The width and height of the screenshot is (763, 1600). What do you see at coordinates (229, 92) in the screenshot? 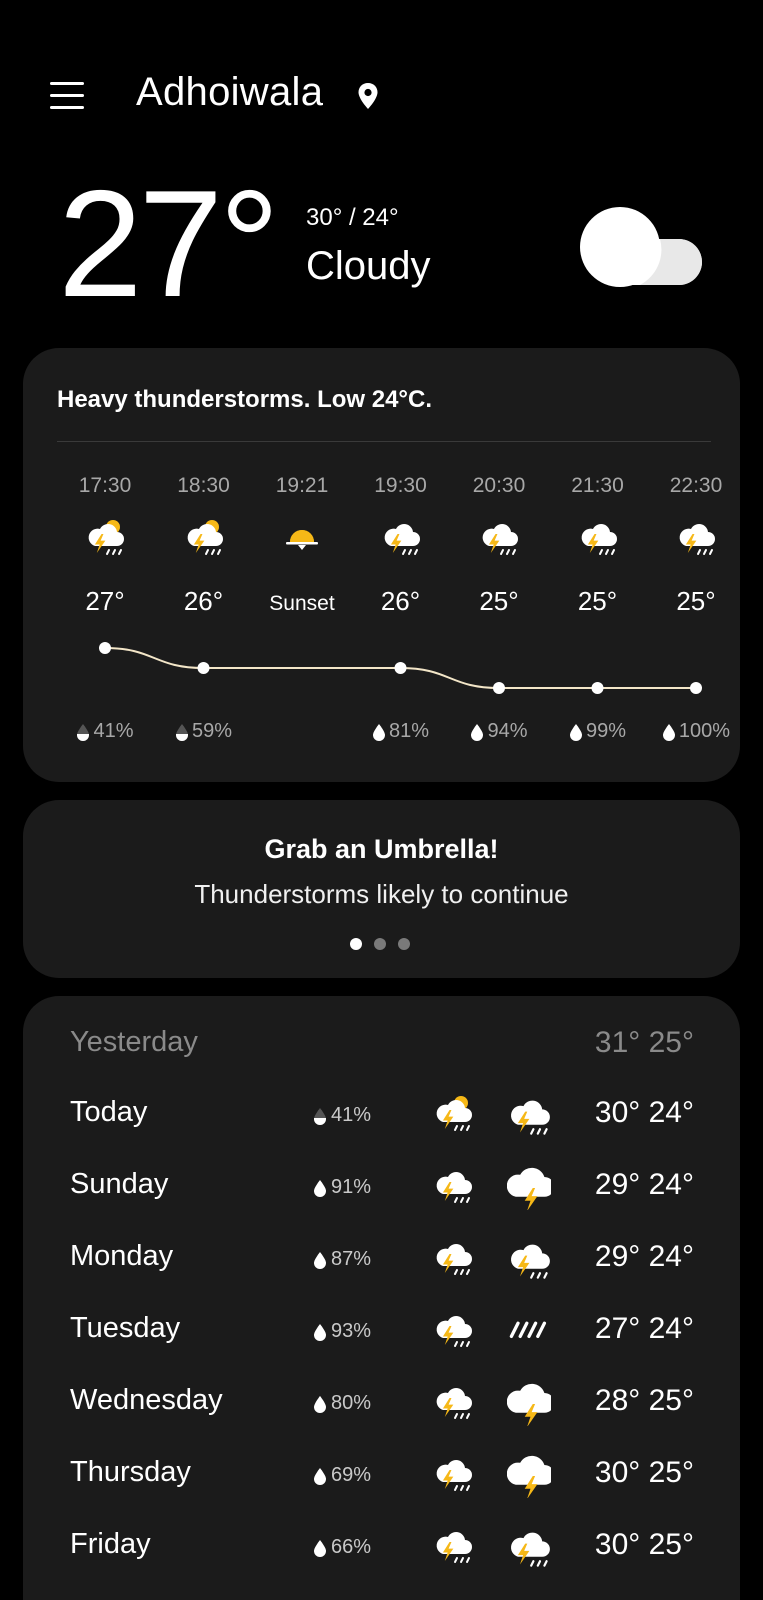
I see `location-name: Adhoiwala` at bounding box center [229, 92].